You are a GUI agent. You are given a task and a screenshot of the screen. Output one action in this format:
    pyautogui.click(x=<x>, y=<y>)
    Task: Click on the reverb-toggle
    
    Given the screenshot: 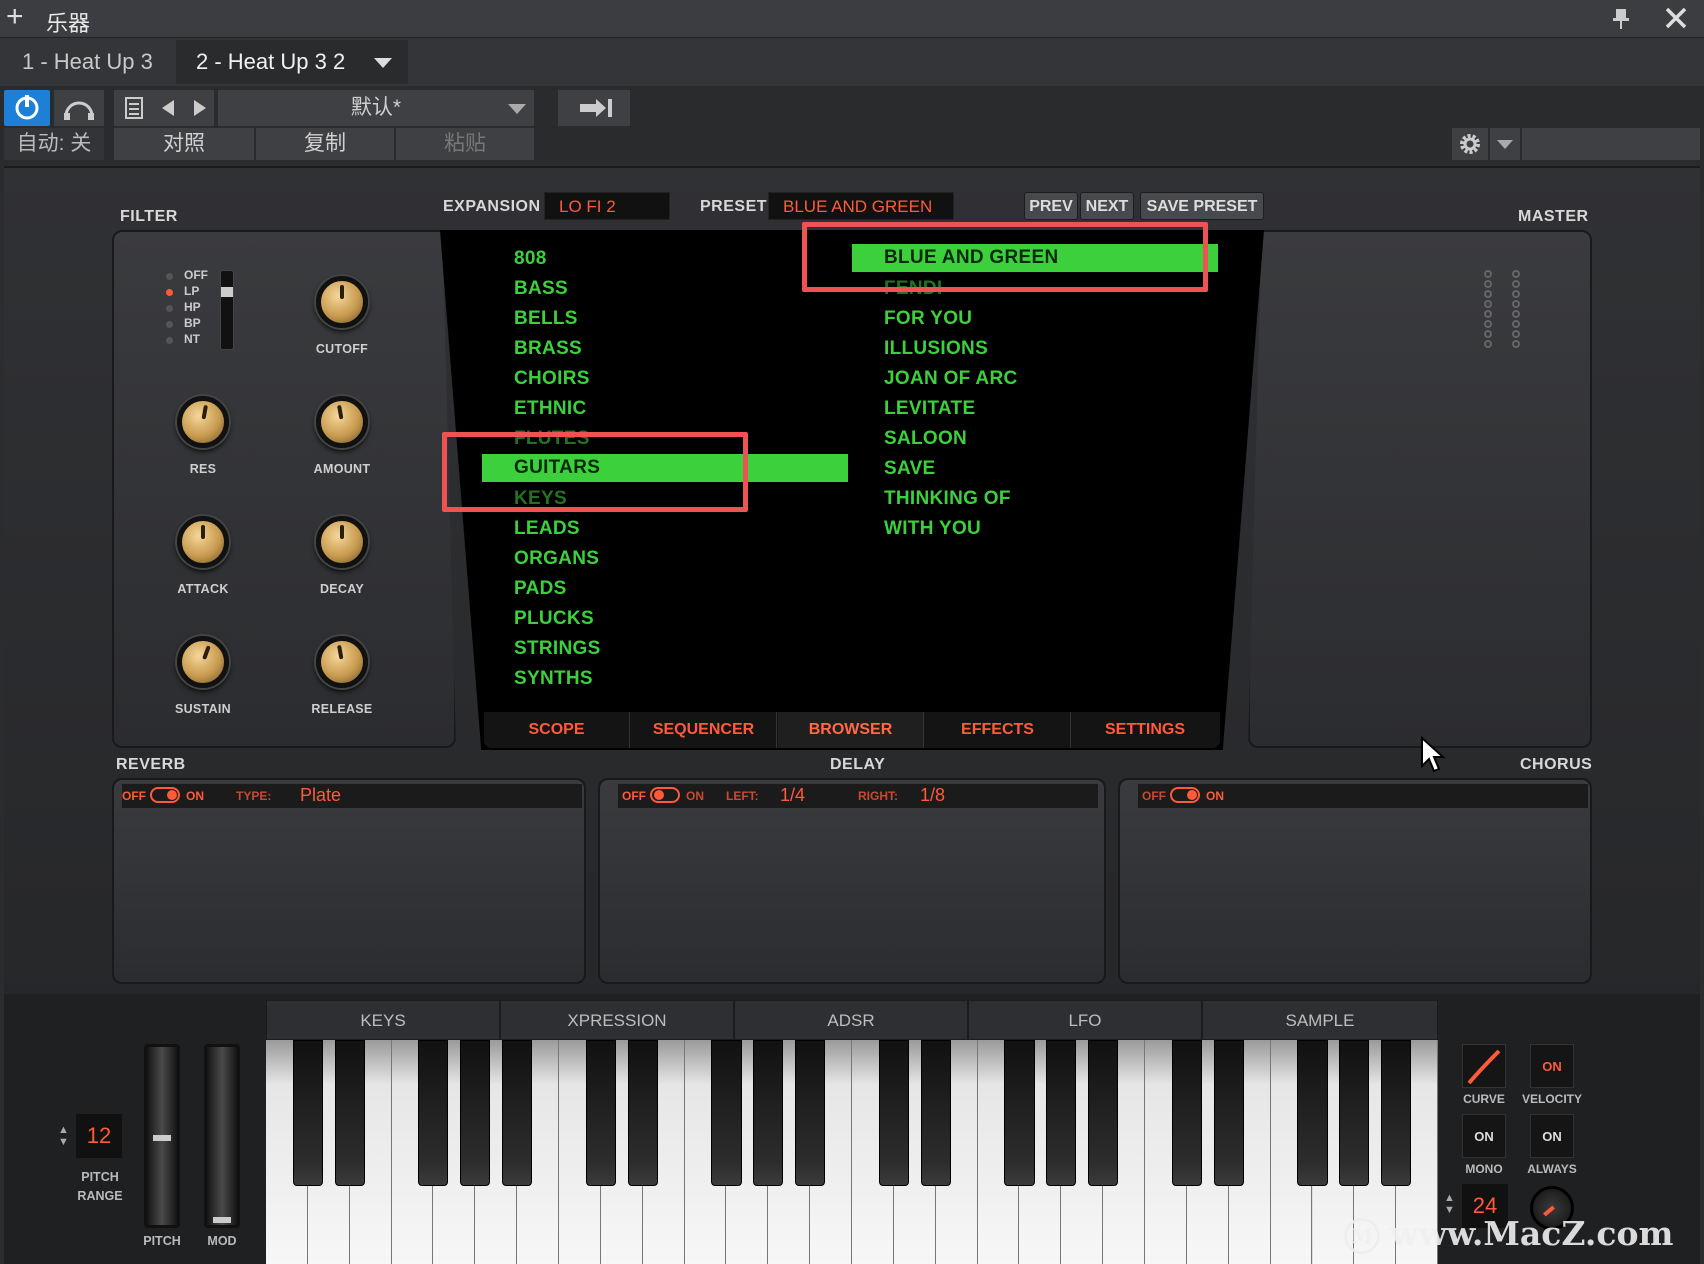 What is the action you would take?
    pyautogui.click(x=165, y=795)
    